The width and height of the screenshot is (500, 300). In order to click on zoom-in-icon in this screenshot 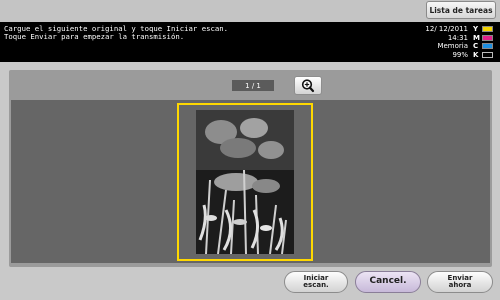, I will do `click(308, 86)`.